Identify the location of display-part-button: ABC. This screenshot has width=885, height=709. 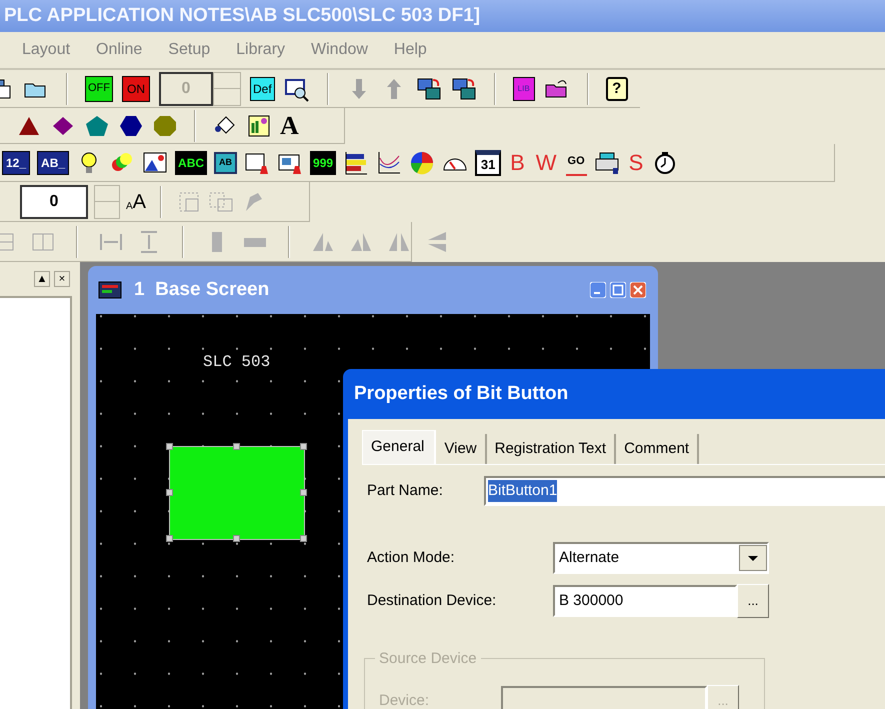
(191, 162).